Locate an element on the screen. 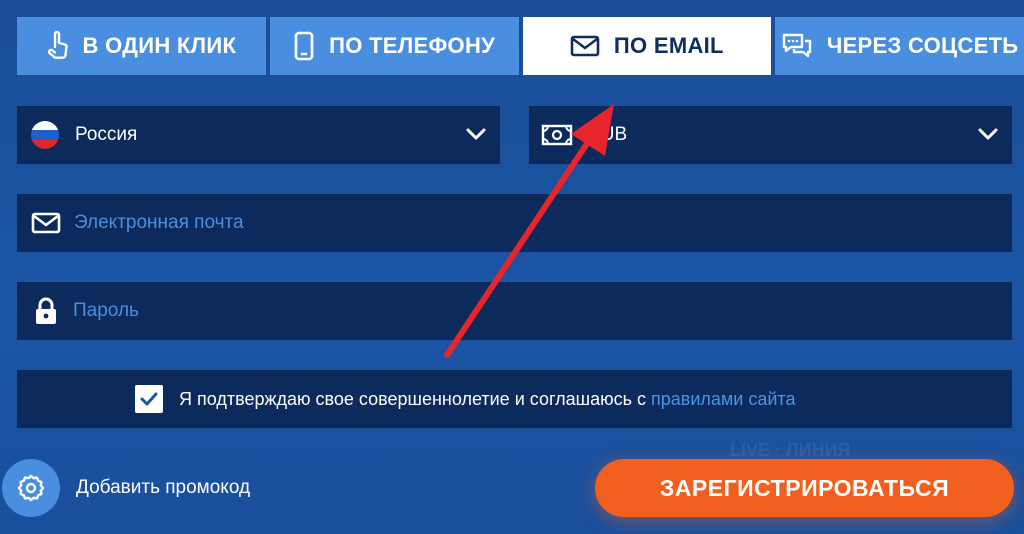 The height and width of the screenshot is (534, 1024). tab-phone: ПО ТЕЛЕФОНУ is located at coordinates (394, 46).